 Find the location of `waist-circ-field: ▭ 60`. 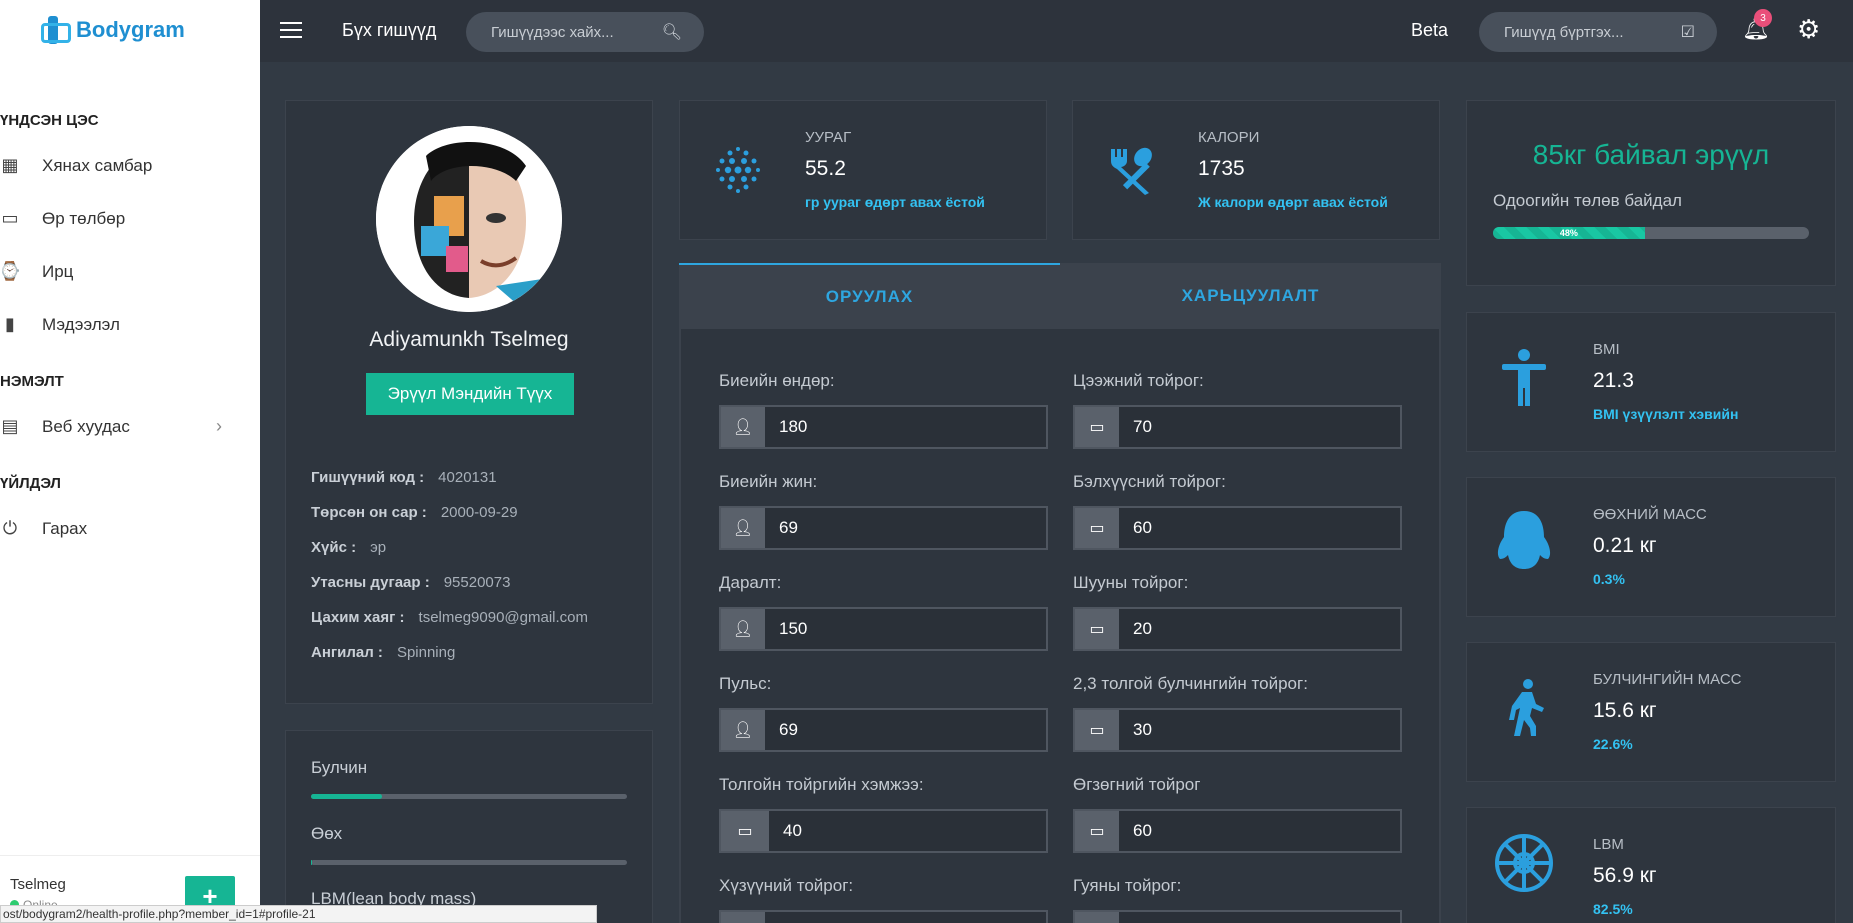

waist-circ-field: ▭ 60 is located at coordinates (1237, 528).